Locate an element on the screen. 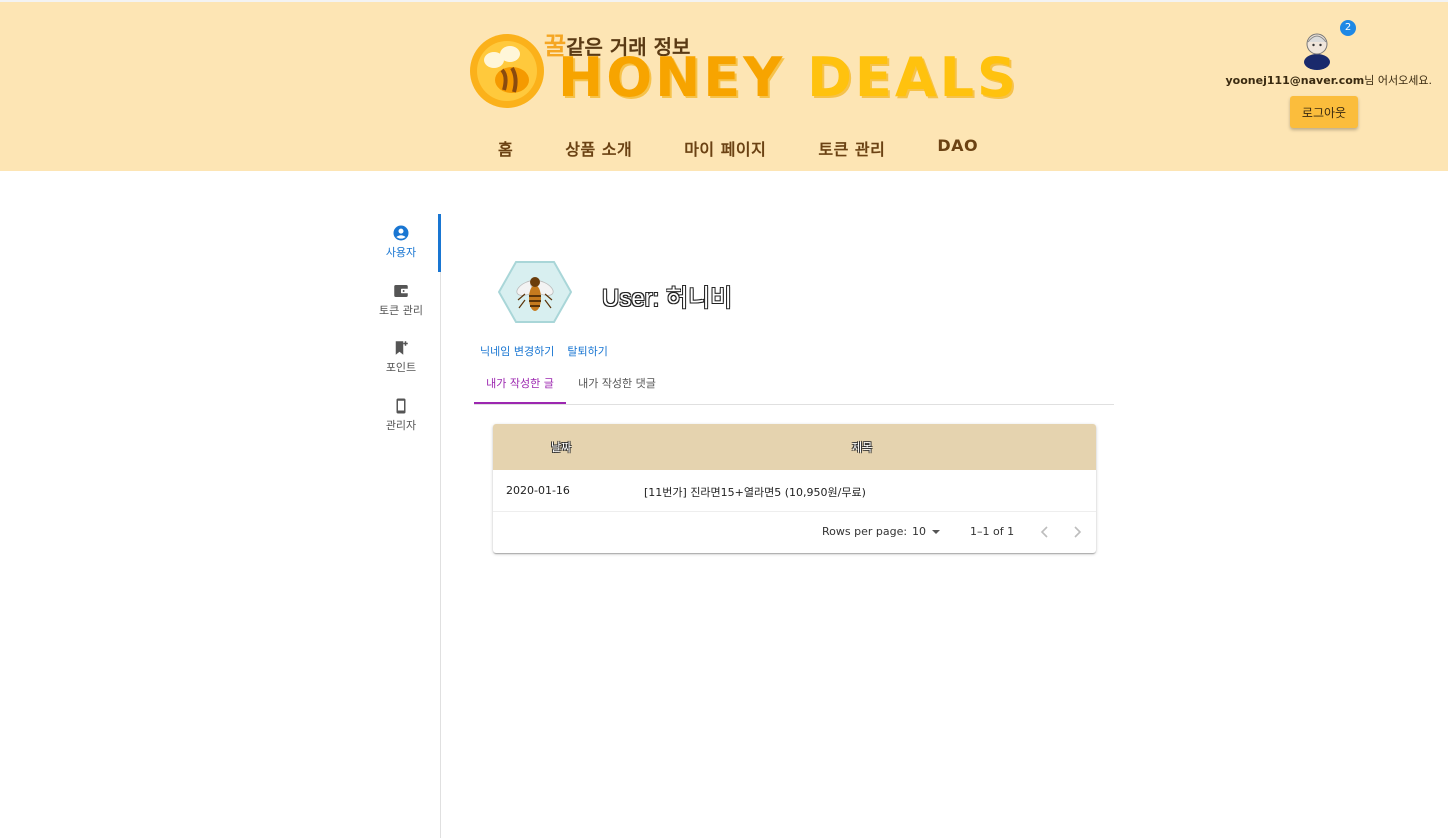  cell-title: [11번가] 진라면15+열라면5 (10,950원/무료) is located at coordinates (755, 492).